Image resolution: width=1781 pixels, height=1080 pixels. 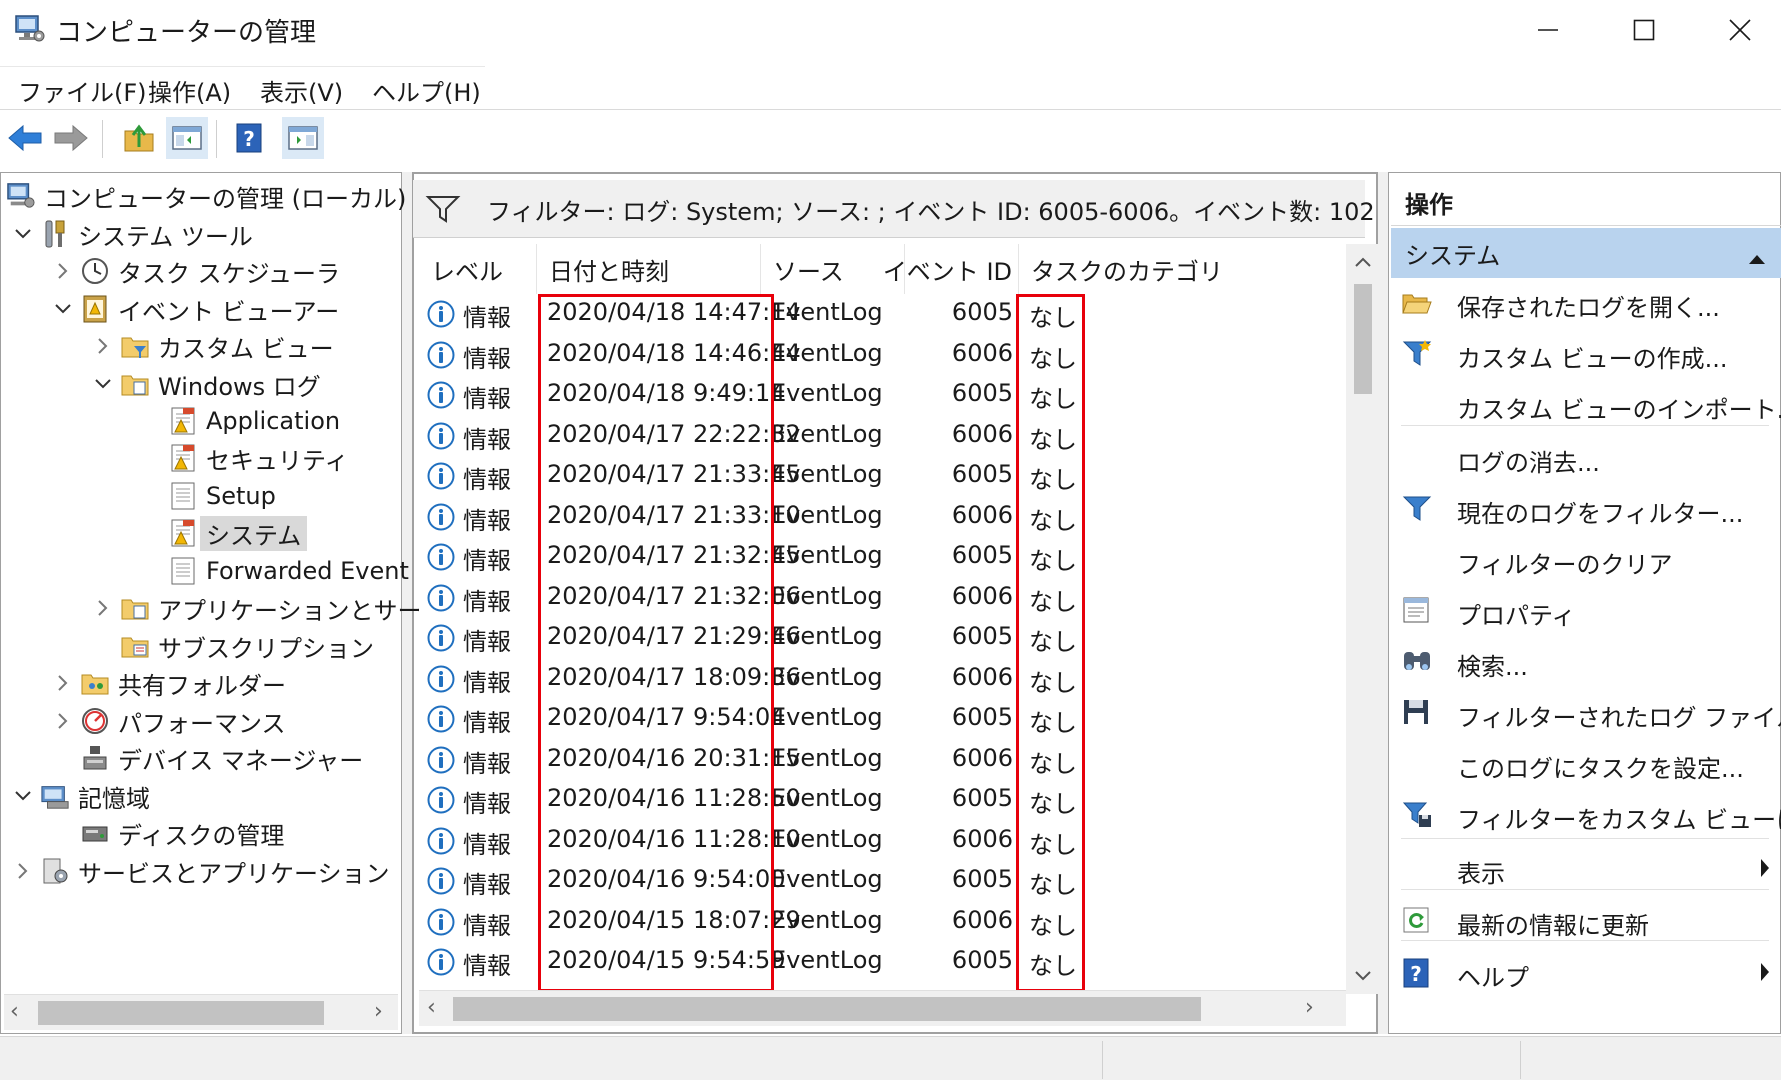 What do you see at coordinates (478, 269) in the screenshot?
I see `column-header-level: レベル` at bounding box center [478, 269].